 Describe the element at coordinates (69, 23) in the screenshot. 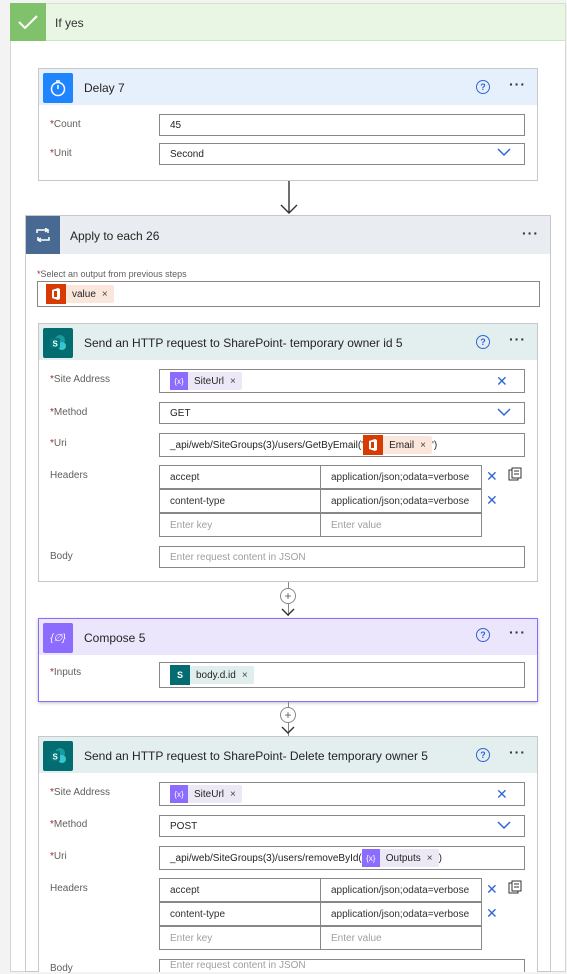

I see `if-yes-title: If yes` at that location.